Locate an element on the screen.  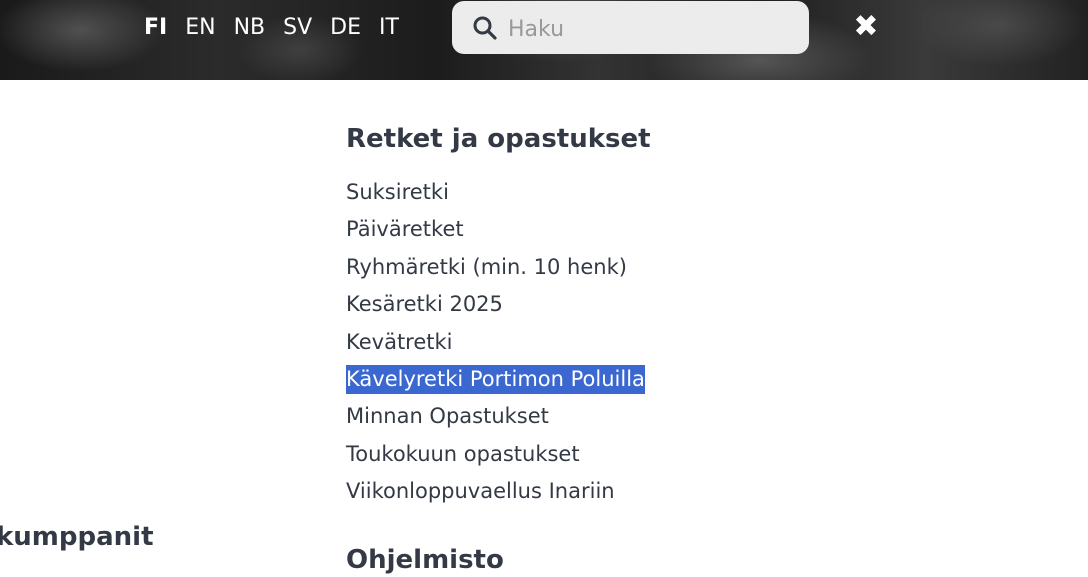
menu-link: Päiväretket is located at coordinates (405, 229).